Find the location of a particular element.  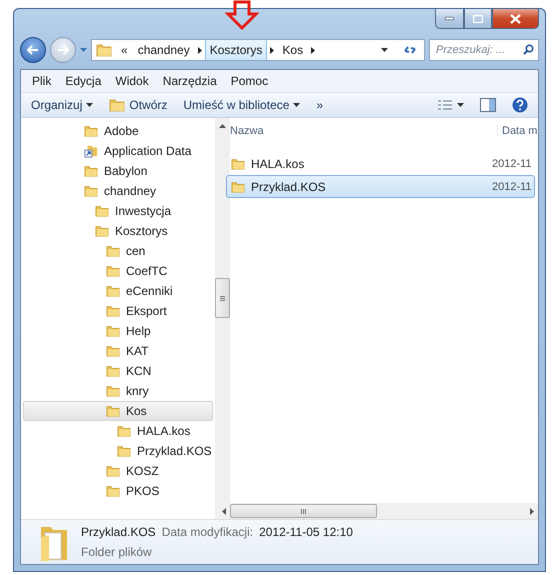

back-button is located at coordinates (33, 50).